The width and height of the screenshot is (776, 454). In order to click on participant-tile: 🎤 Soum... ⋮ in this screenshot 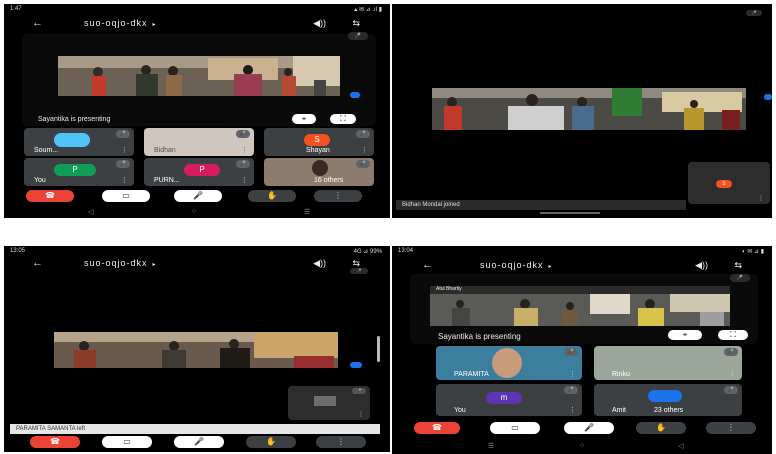, I will do `click(79, 142)`.